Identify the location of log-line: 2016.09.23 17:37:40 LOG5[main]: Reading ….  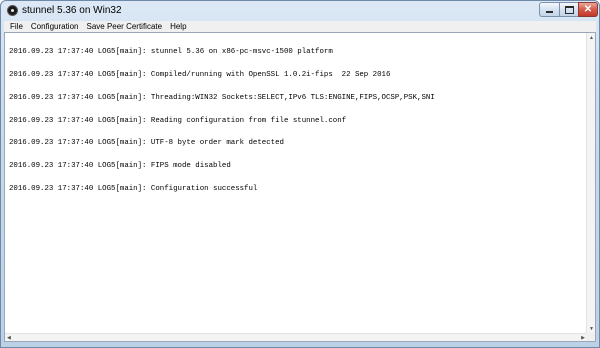
(178, 120).